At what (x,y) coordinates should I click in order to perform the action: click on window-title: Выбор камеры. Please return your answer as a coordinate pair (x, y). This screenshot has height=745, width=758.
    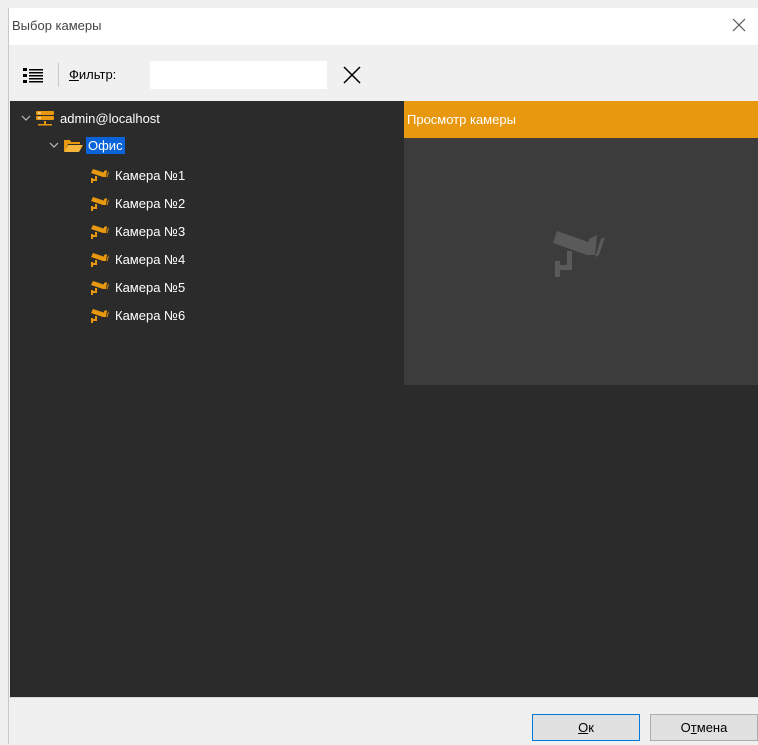
    Looking at the image, I should click on (57, 25).